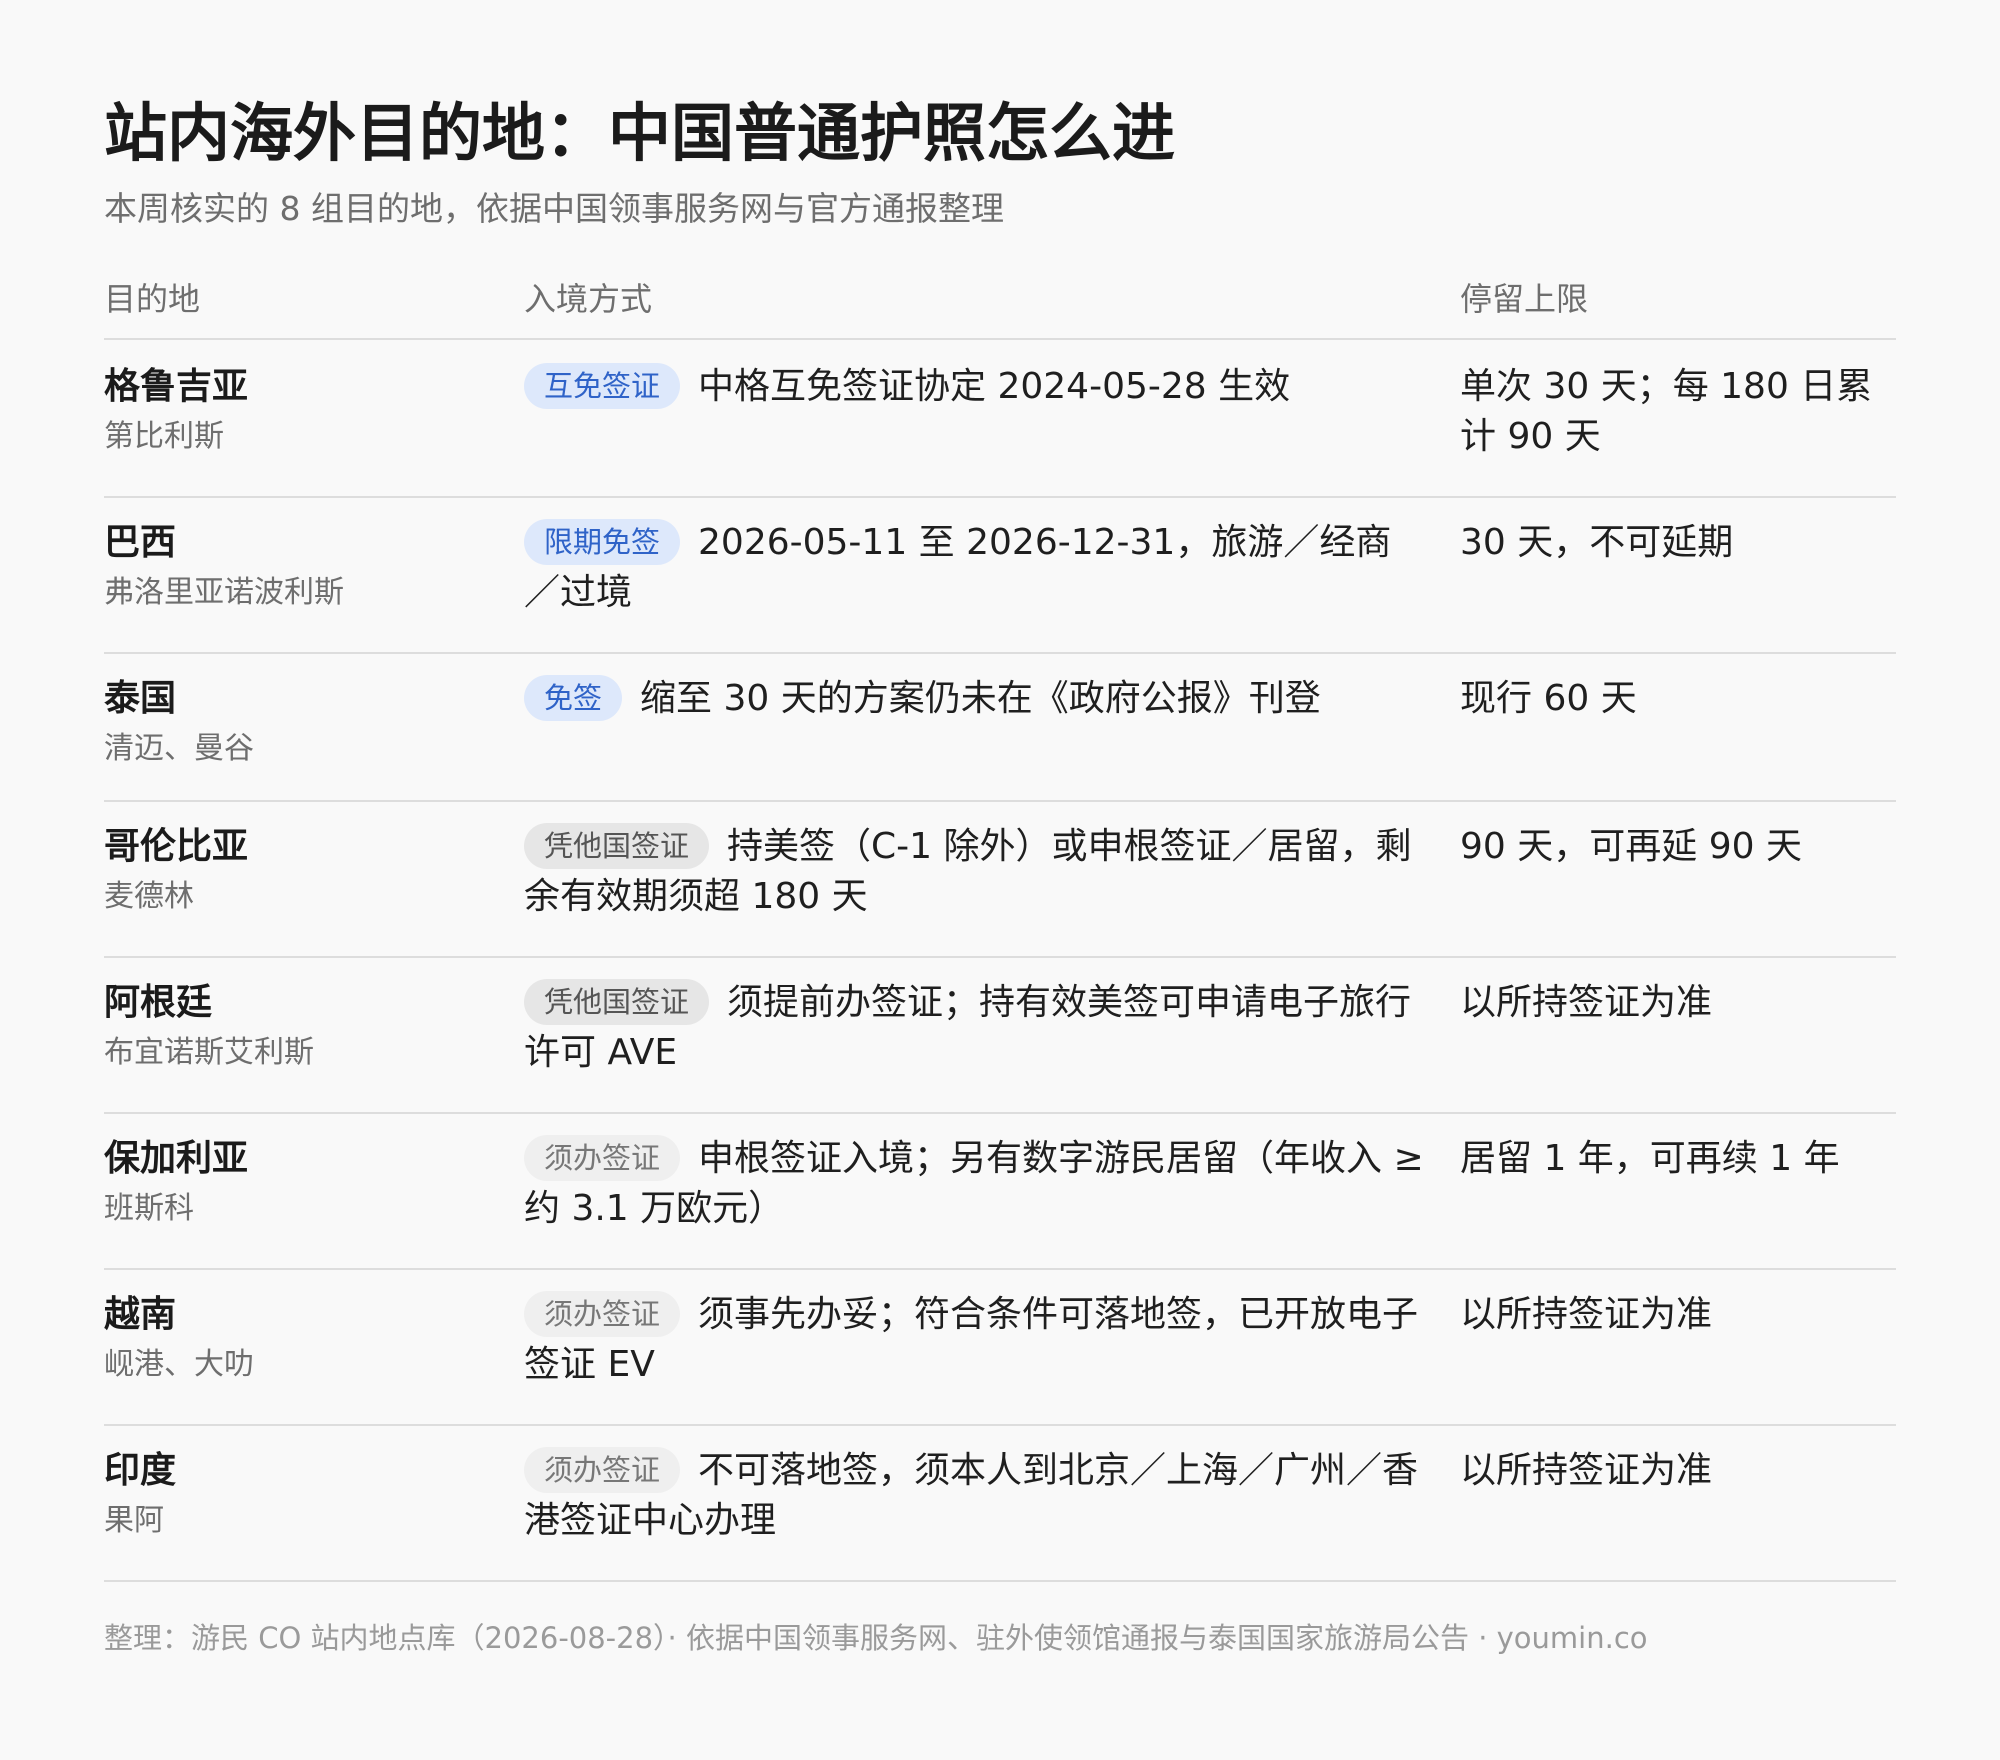 Image resolution: width=2000 pixels, height=1760 pixels. Describe the element at coordinates (974, 1184) in the screenshot. I see `entry-cell: 须办签证 申根签证入境；另有数字游民居留（年收入 ≥ 约 3.1 万欧元）` at that location.